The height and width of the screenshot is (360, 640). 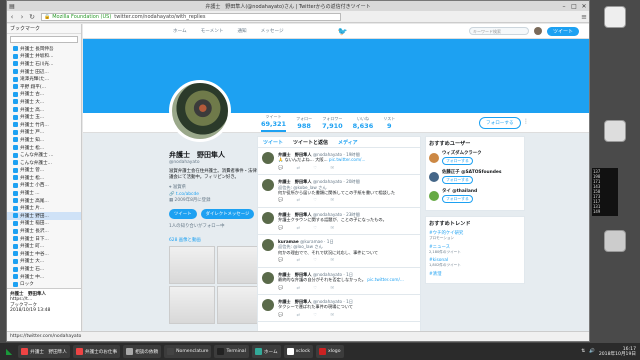 What do you see at coordinates (526, 121) in the screenshot?
I see `more-options-icon: ⋮` at bounding box center [526, 121].